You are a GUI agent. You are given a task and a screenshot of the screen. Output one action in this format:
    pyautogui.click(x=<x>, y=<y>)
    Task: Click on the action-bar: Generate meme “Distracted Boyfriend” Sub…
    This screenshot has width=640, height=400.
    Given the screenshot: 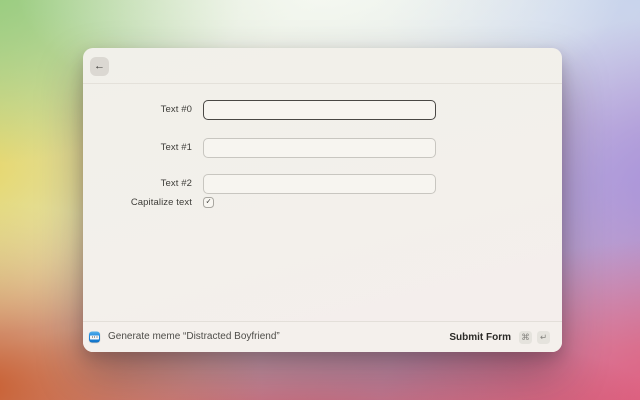 What is the action you would take?
    pyautogui.click(x=322, y=336)
    